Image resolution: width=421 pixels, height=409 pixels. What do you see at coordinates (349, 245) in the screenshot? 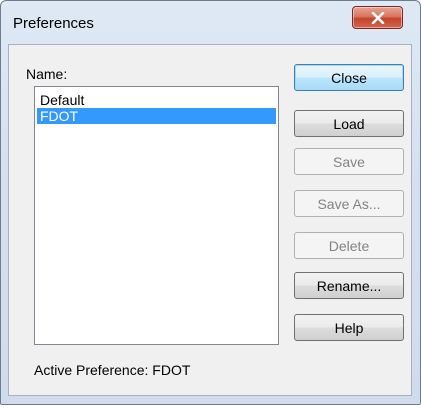
I see `delete-button: Delete` at bounding box center [349, 245].